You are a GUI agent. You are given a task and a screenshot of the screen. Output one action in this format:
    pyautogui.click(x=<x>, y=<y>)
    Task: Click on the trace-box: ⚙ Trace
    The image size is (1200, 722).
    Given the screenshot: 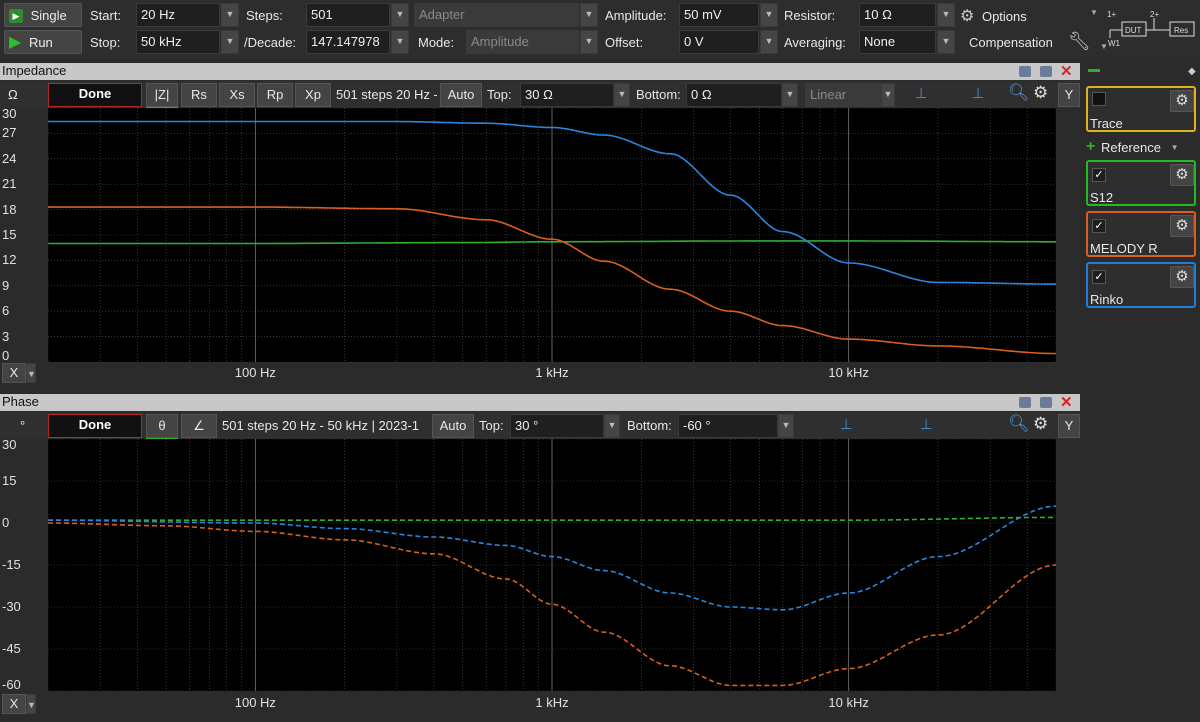 What is the action you would take?
    pyautogui.click(x=1141, y=109)
    